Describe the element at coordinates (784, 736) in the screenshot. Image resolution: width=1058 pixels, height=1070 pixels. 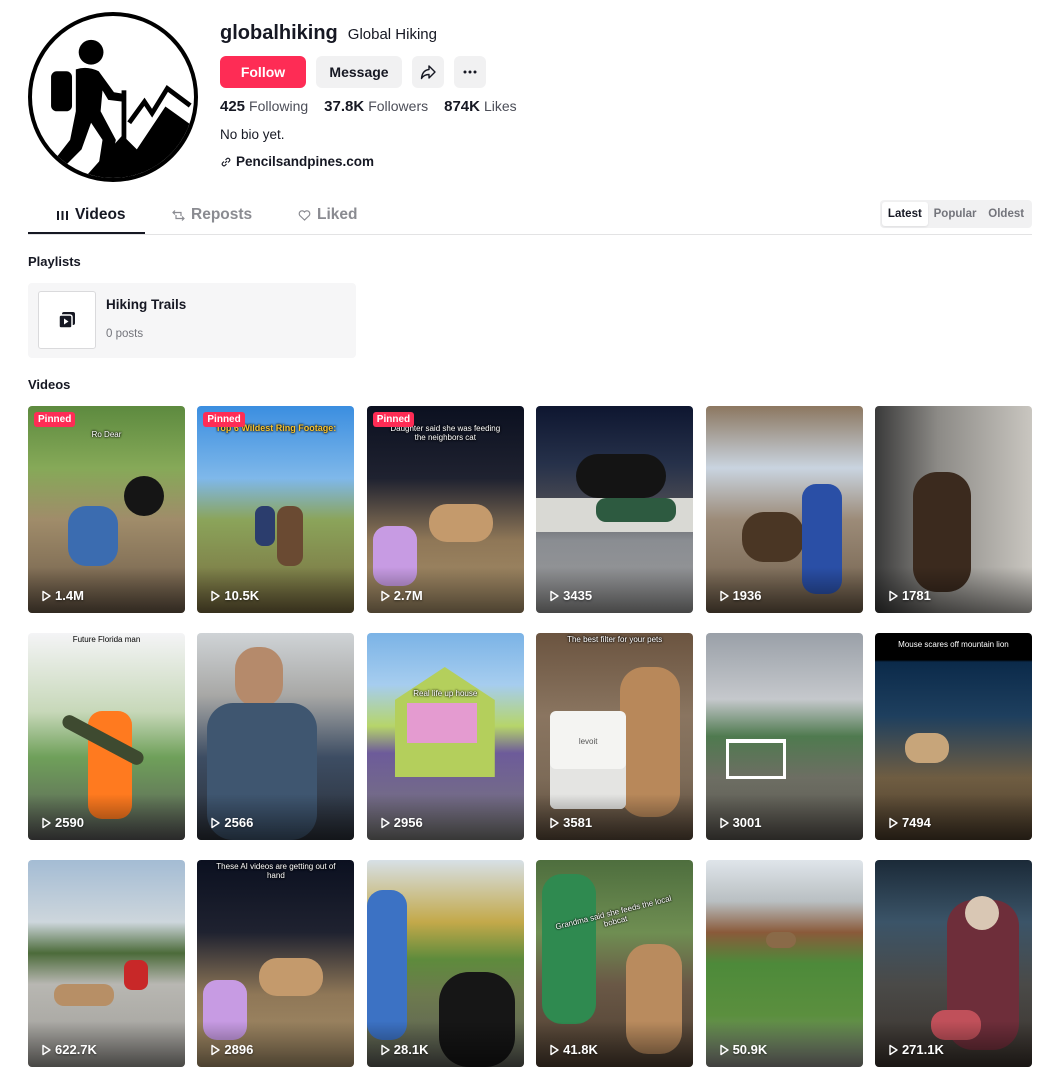
I see `video-card: 3001` at that location.